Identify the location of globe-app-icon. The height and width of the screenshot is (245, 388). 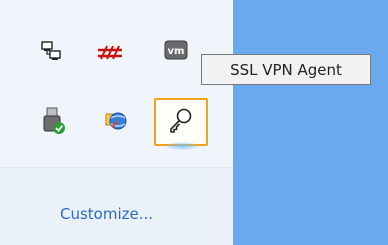
(116, 121).